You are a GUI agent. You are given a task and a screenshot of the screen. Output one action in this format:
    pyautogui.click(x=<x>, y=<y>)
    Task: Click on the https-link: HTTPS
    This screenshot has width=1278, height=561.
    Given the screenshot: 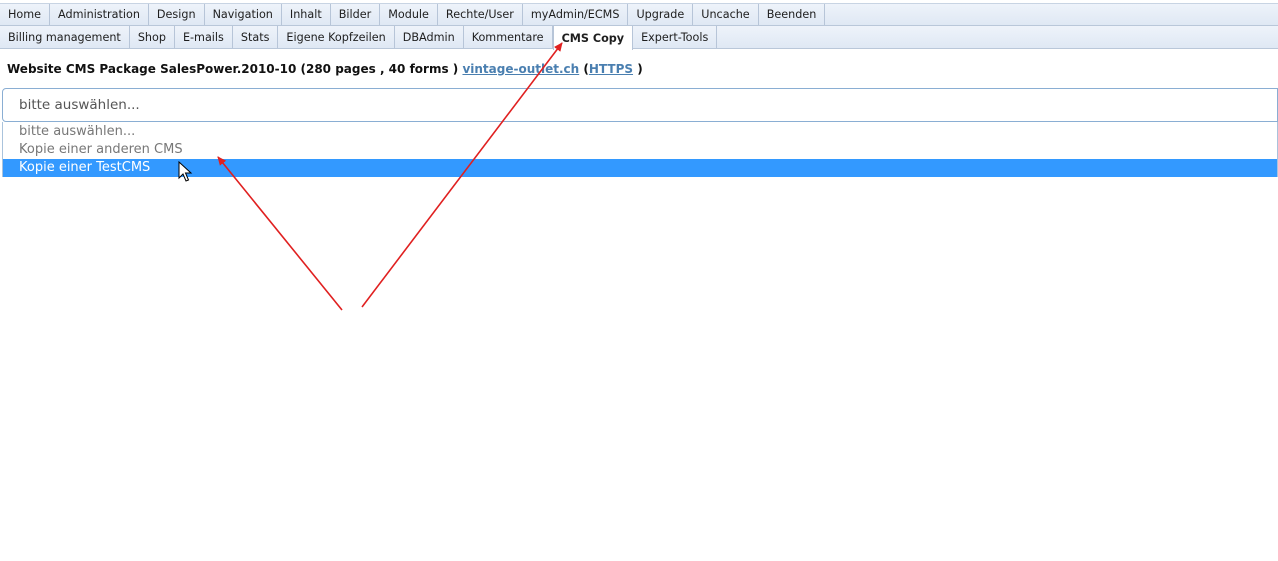 What is the action you would take?
    pyautogui.click(x=611, y=69)
    